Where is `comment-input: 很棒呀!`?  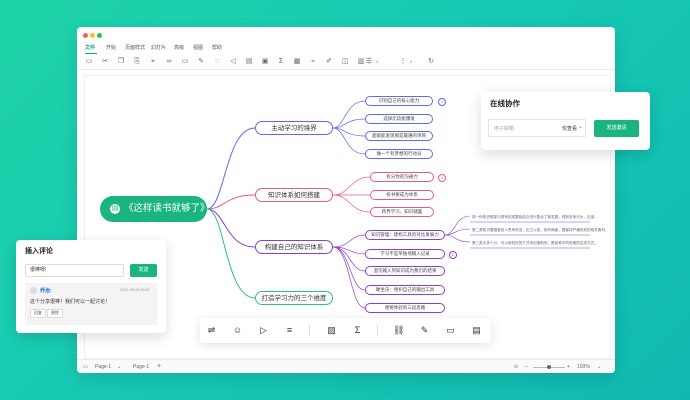 comment-input: 很棒呀! is located at coordinates (74, 270).